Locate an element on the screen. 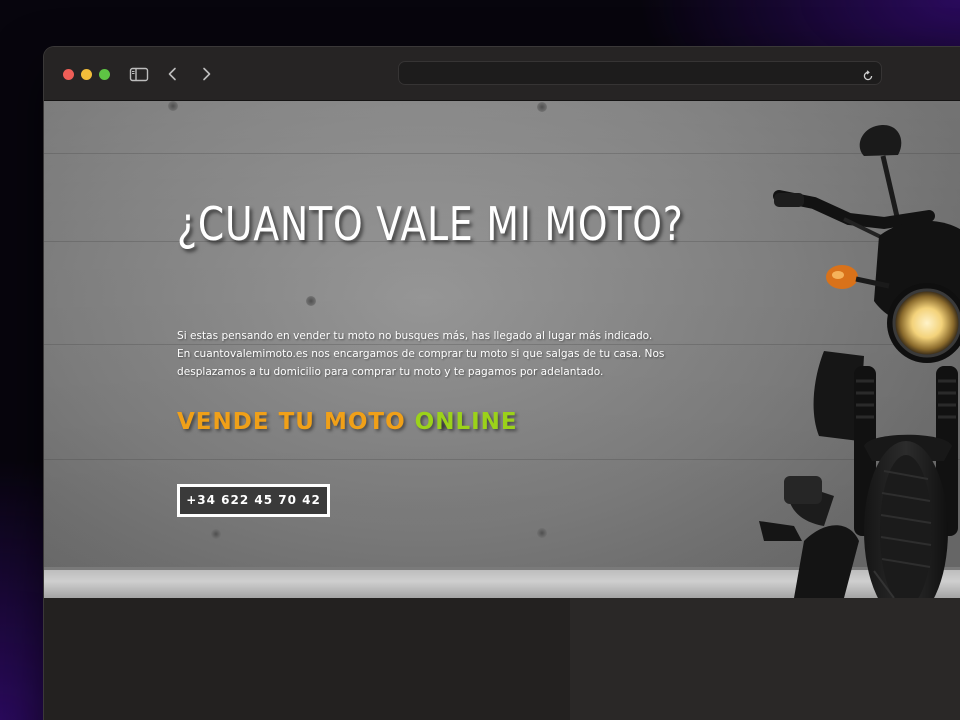 This screenshot has height=720, width=960. tagline: VENDE TU MOTO ONLINE is located at coordinates (347, 422).